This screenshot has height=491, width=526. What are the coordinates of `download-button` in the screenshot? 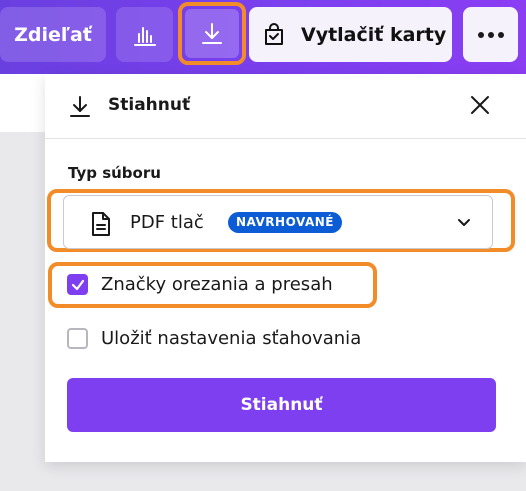 It's located at (212, 33).